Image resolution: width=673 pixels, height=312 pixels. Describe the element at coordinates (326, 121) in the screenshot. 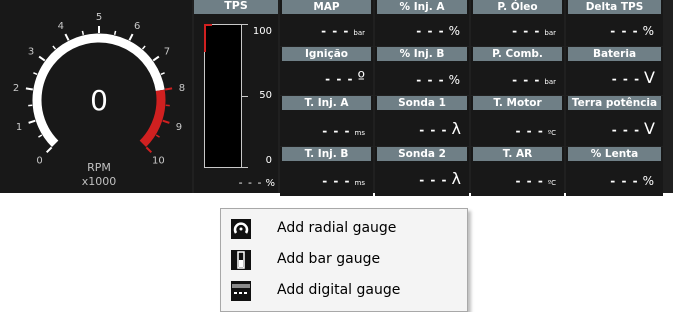

I see `digital-gauge-cell: T. Inj. A - - - ms` at that location.